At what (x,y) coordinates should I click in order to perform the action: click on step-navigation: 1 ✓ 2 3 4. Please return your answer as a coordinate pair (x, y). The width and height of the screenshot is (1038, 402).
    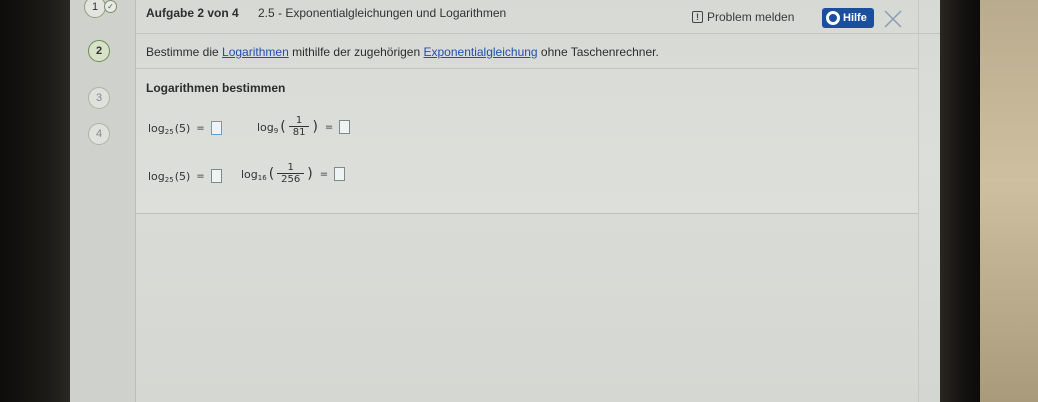
    Looking at the image, I should click on (103, 201).